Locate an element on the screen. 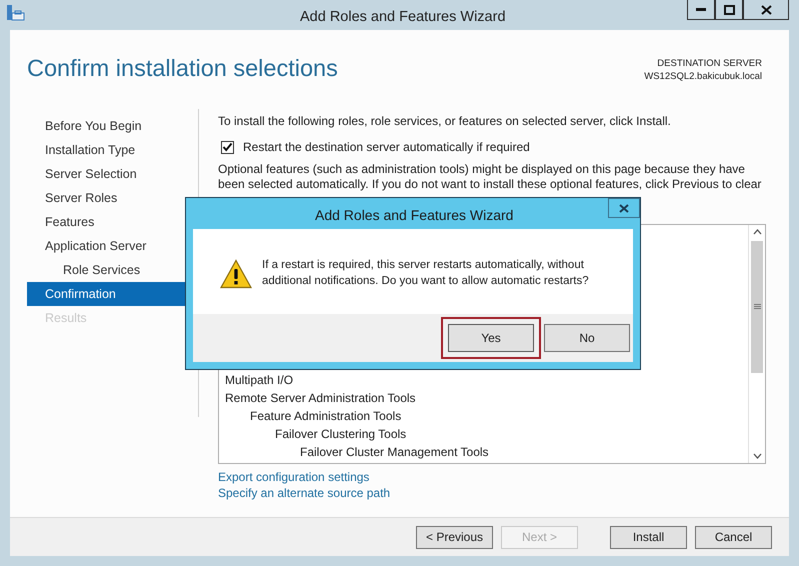 Image resolution: width=799 pixels, height=566 pixels. dialog-title: Add Roles and Features Wizard is located at coordinates (414, 215).